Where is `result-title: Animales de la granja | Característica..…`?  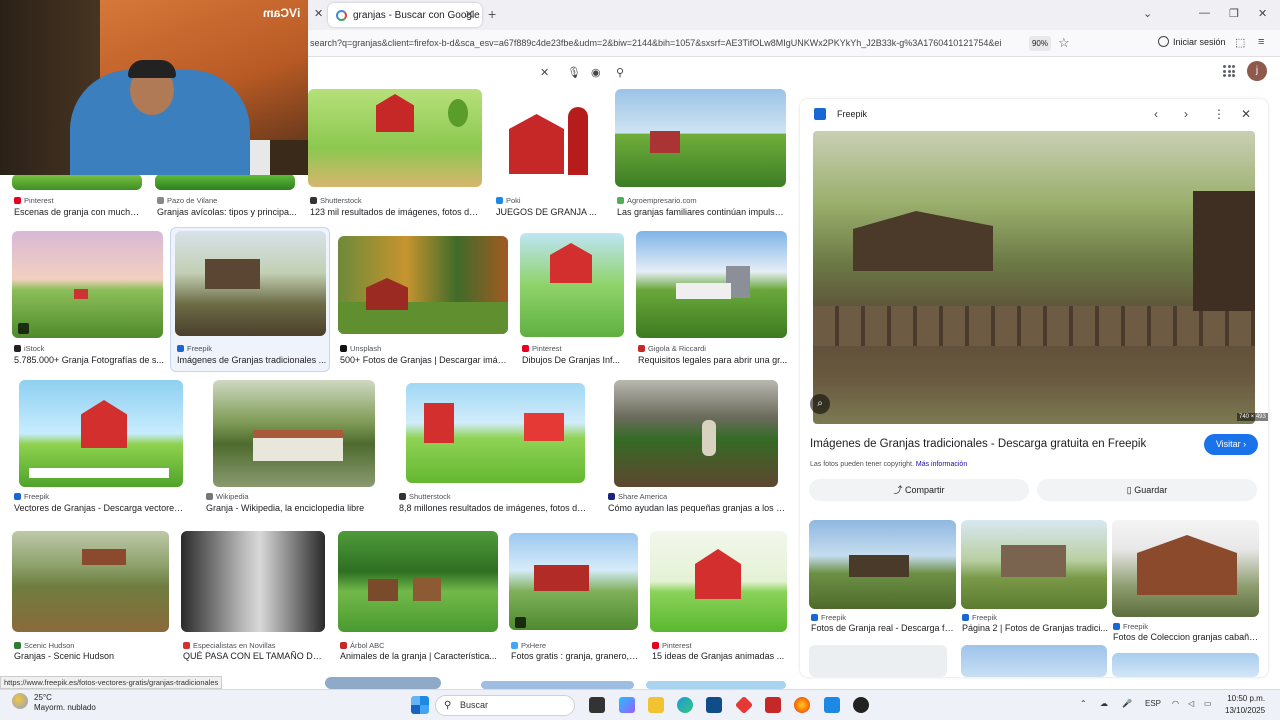
result-title: Animales de la granja | Característica..… is located at coordinates (419, 656).